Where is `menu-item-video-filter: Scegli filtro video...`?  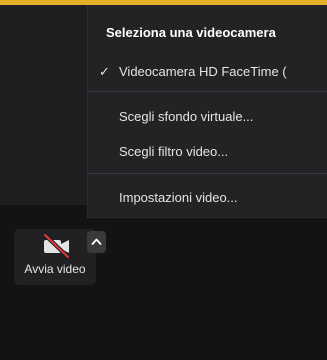
menu-item-video-filter: Scegli filtro video... is located at coordinates (207, 152).